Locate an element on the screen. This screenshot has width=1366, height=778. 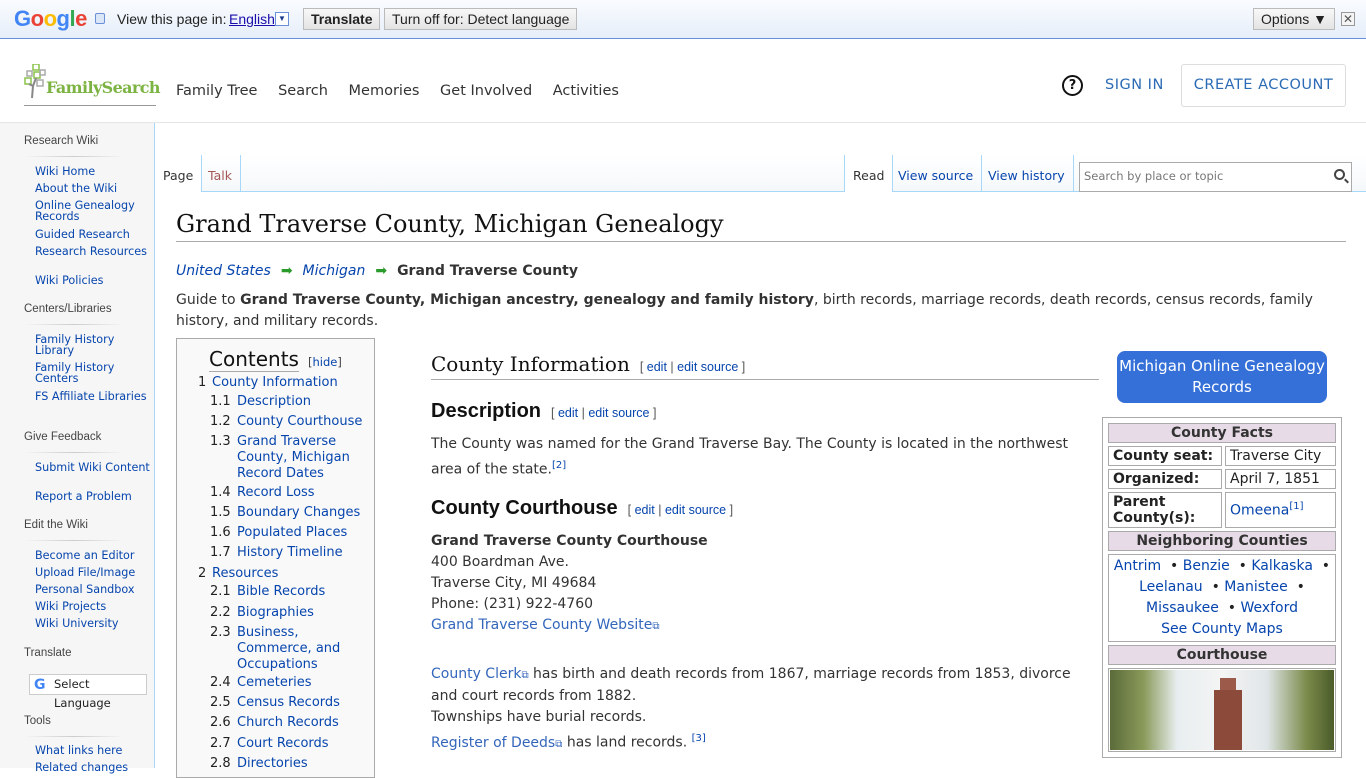
tab-talk: Talk is located at coordinates (220, 173).